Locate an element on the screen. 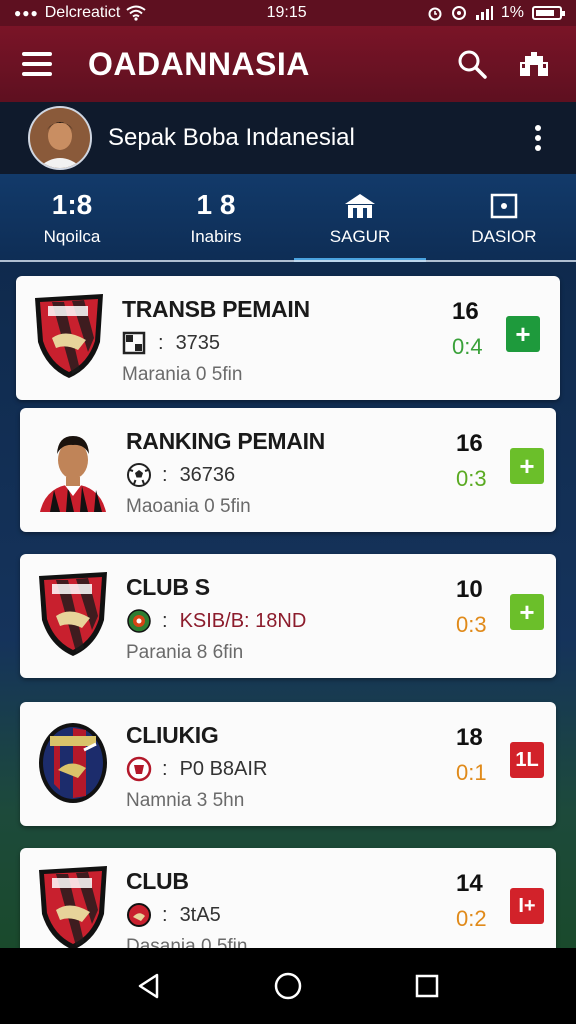  card-subtitle-value: 36736 is located at coordinates (207, 474).